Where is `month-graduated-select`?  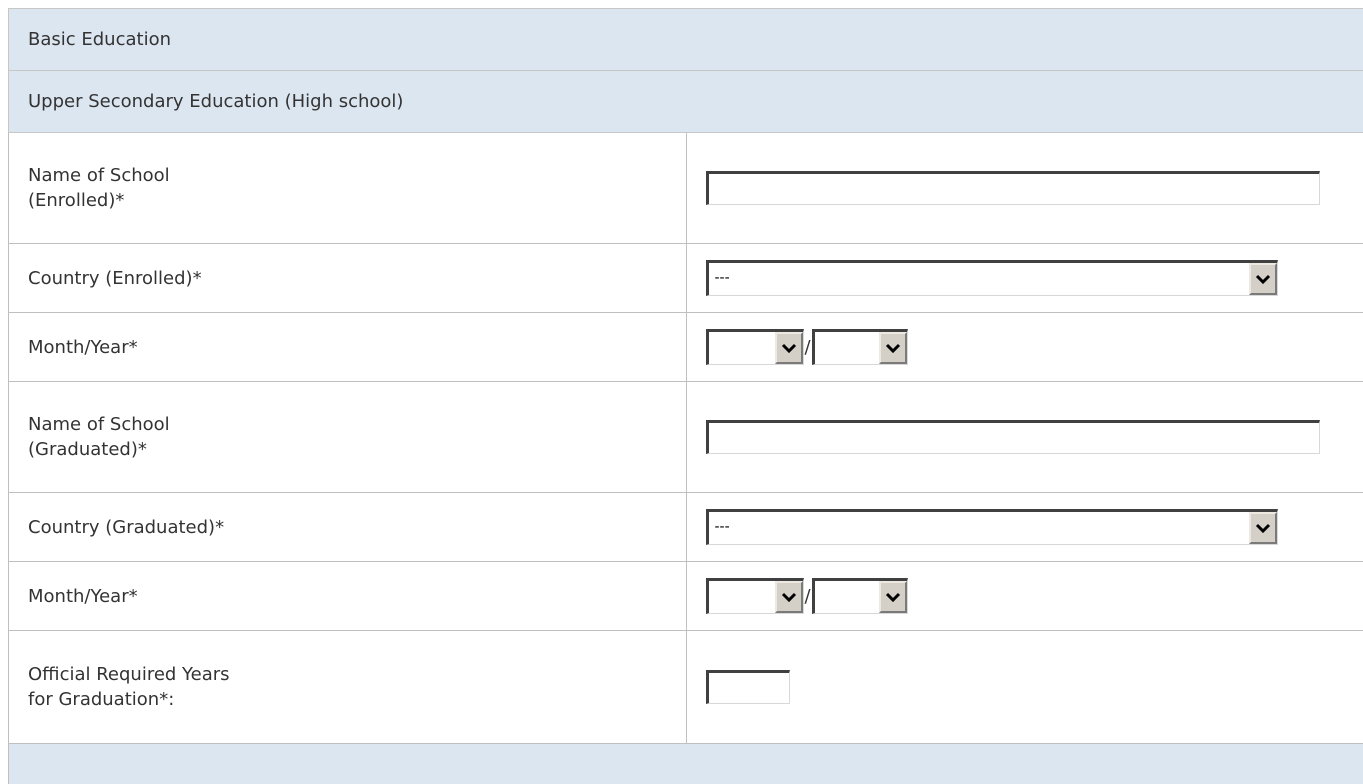 month-graduated-select is located at coordinates (755, 596).